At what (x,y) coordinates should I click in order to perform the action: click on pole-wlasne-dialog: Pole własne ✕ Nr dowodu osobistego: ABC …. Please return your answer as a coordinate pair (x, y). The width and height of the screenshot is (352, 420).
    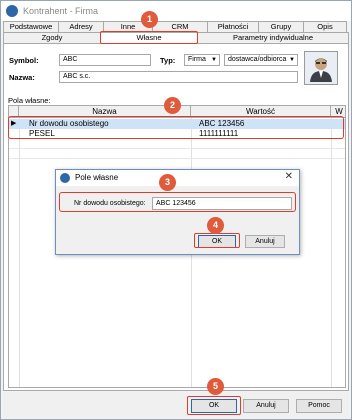
    Looking at the image, I should click on (177, 212).